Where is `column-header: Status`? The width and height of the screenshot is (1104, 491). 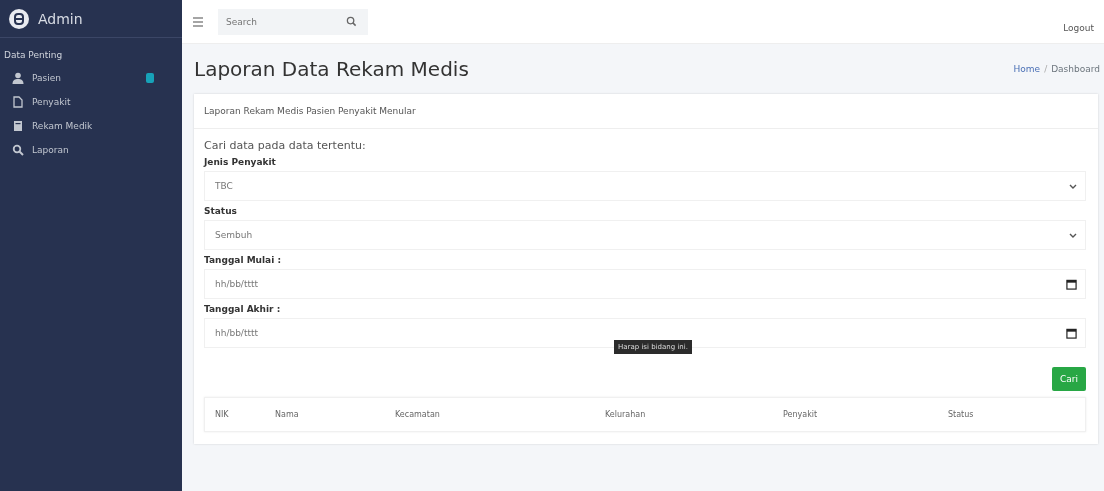
column-header: Status is located at coordinates (961, 414).